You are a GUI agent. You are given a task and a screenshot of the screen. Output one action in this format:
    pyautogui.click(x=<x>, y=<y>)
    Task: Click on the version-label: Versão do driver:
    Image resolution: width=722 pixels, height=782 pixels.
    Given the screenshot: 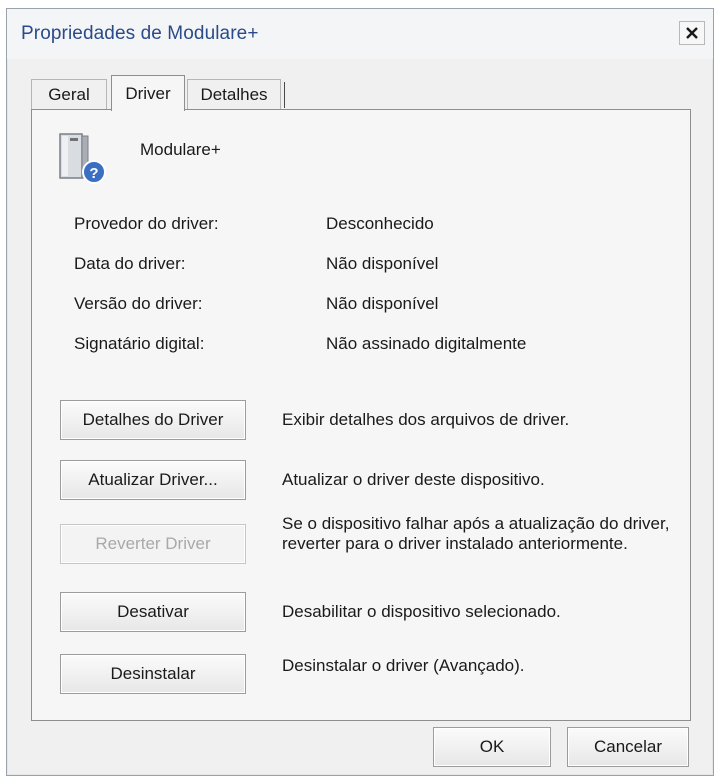 What is the action you would take?
    pyautogui.click(x=138, y=303)
    